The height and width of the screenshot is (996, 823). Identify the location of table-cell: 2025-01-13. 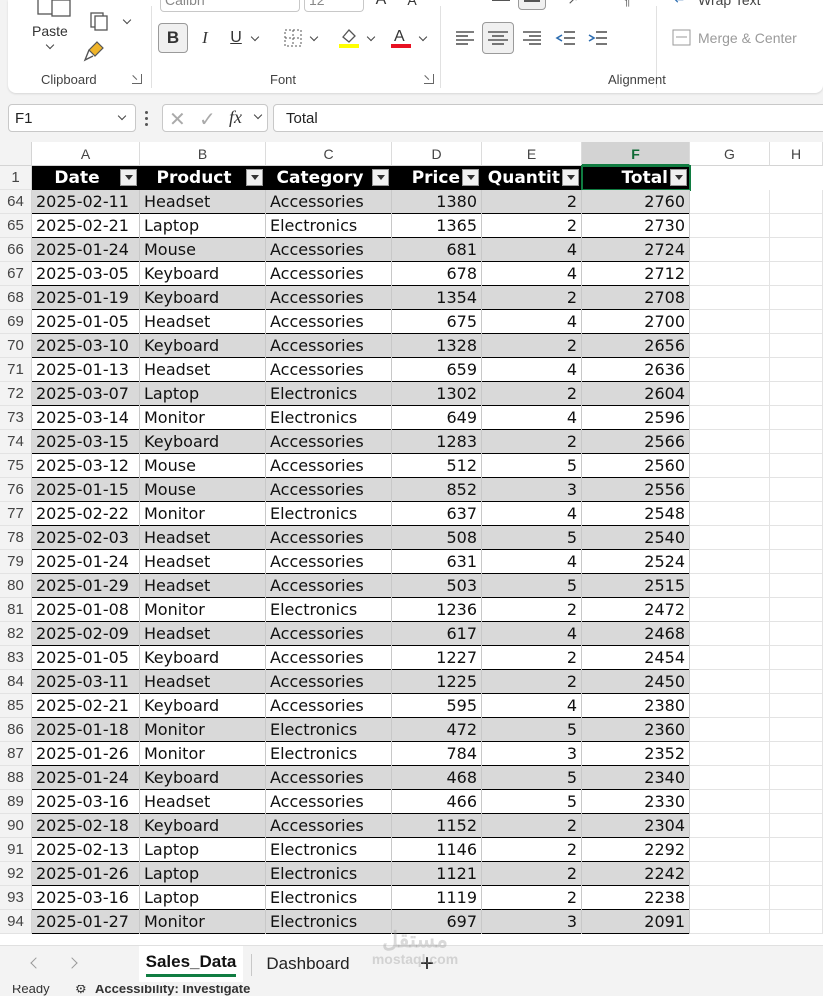
(86, 370).